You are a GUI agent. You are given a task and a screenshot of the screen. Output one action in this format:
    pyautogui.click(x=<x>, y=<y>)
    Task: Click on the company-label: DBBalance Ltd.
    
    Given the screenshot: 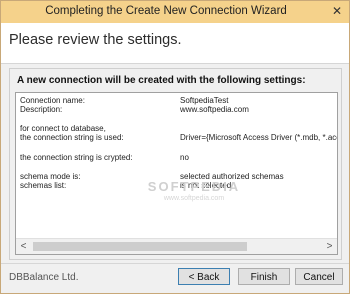 What is the action you would take?
    pyautogui.click(x=44, y=277)
    